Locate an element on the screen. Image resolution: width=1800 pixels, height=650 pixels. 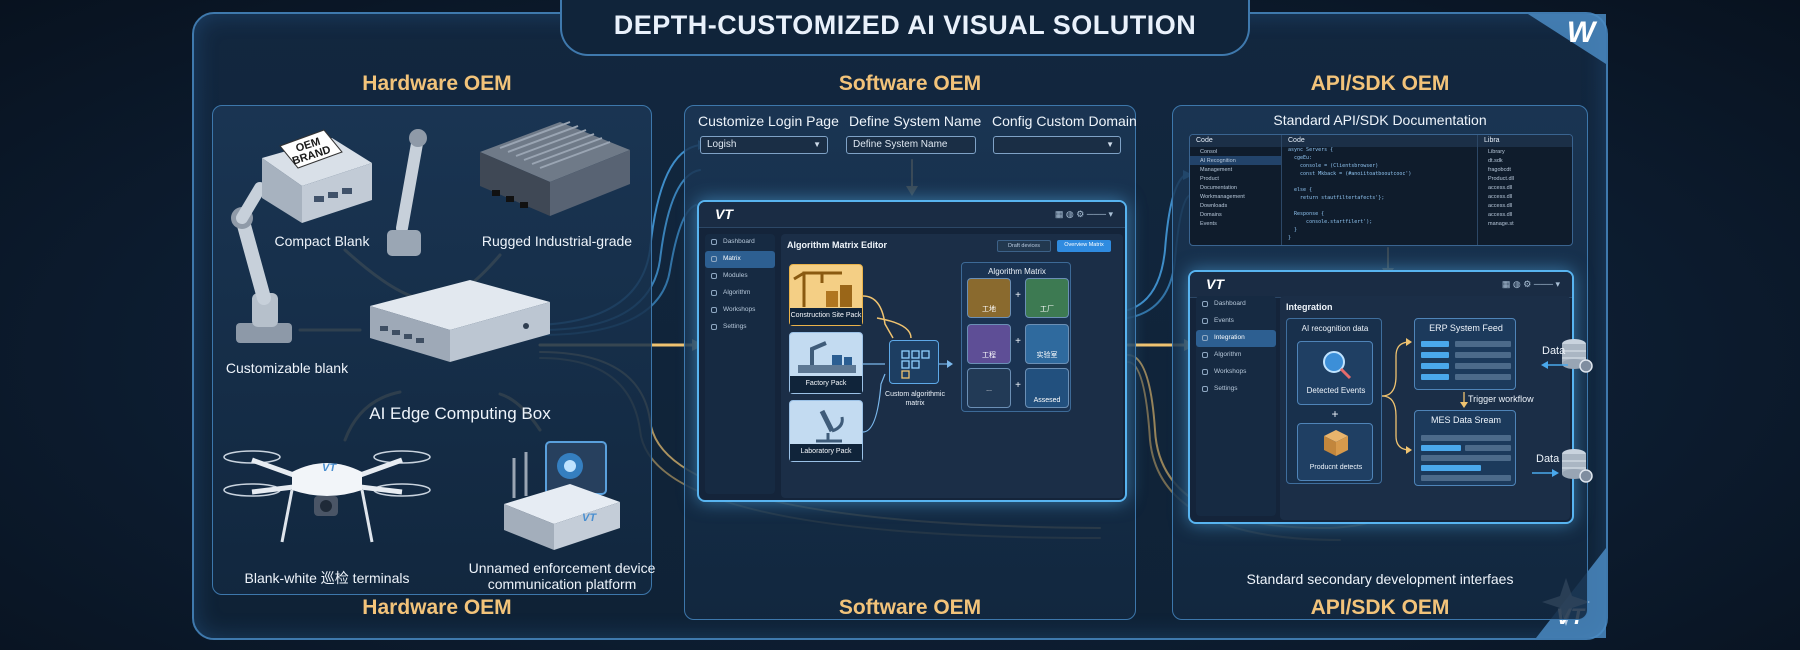
erp-feed-title: ERP System Feed is located at coordinates (1466, 328).